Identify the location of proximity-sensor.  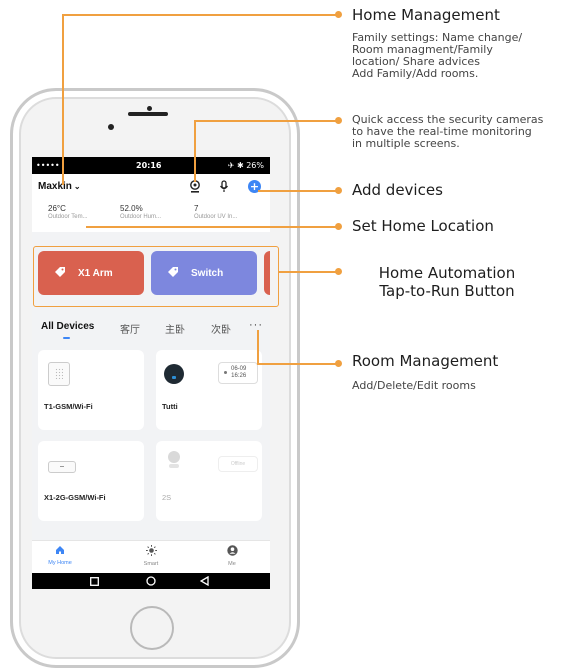
(111, 127).